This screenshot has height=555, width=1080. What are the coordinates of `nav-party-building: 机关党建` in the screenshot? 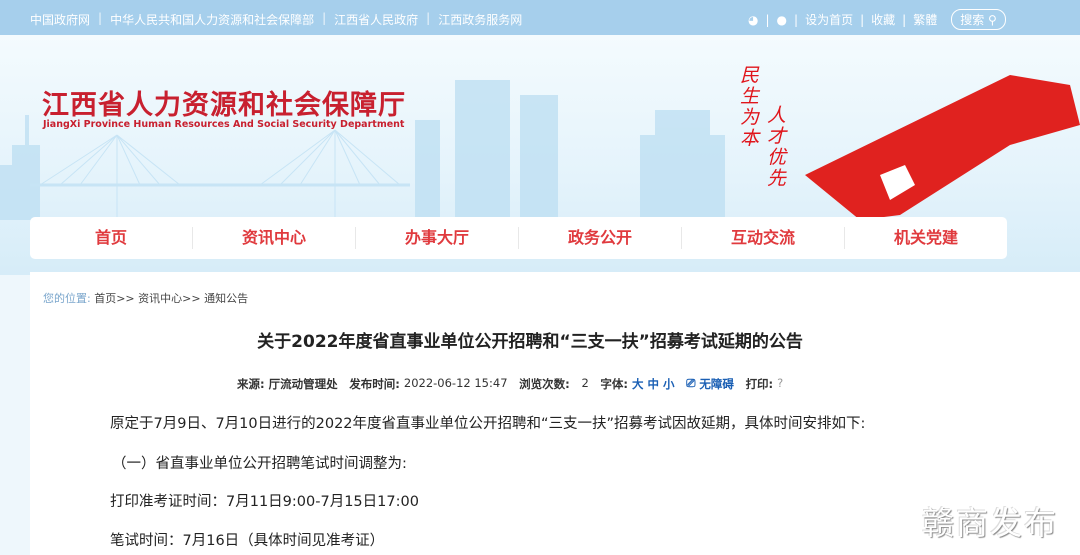 It's located at (926, 238).